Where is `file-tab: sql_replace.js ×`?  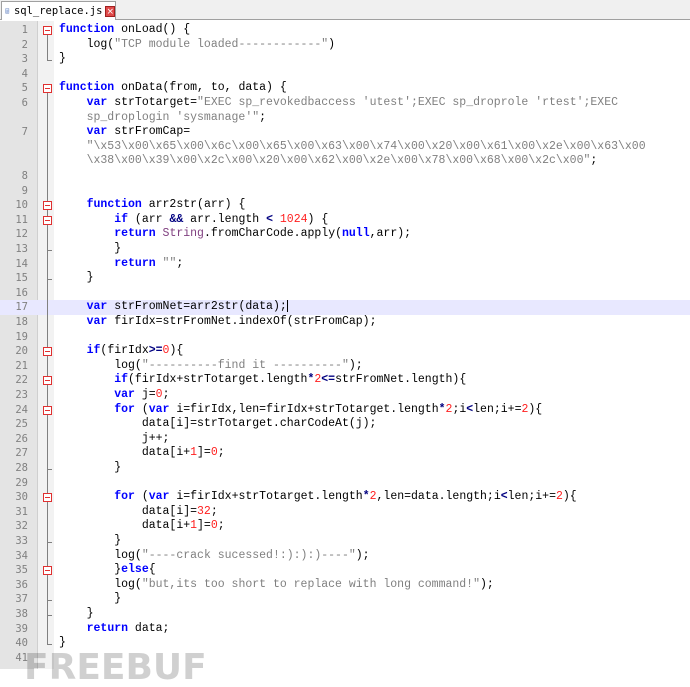 file-tab: sql_replace.js × is located at coordinates (58, 10).